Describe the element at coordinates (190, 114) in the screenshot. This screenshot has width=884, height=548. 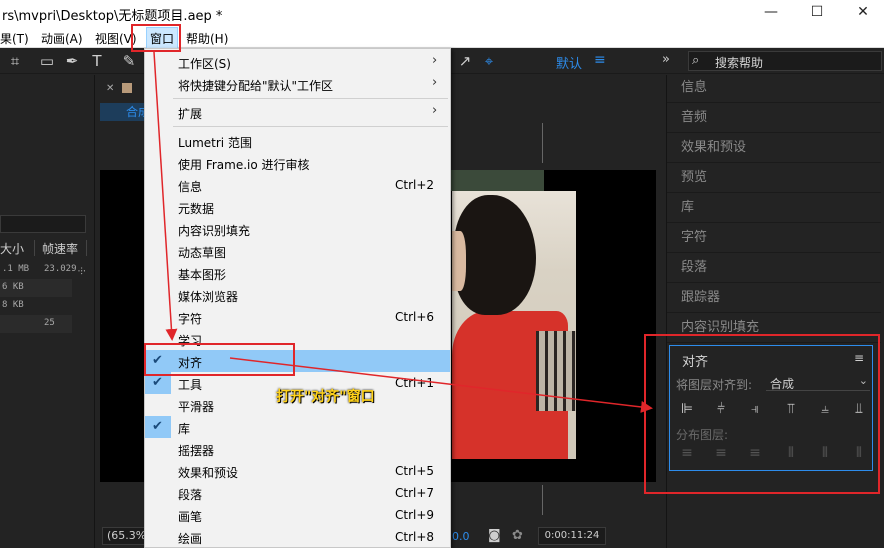
I see `menu-item-label: 扩展` at that location.